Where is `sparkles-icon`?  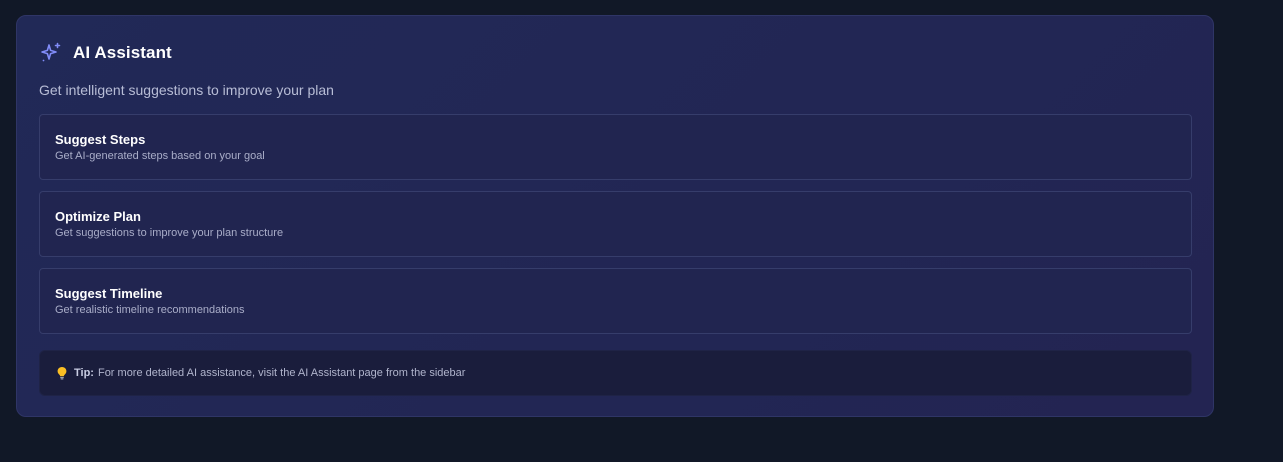
sparkles-icon is located at coordinates (51, 53).